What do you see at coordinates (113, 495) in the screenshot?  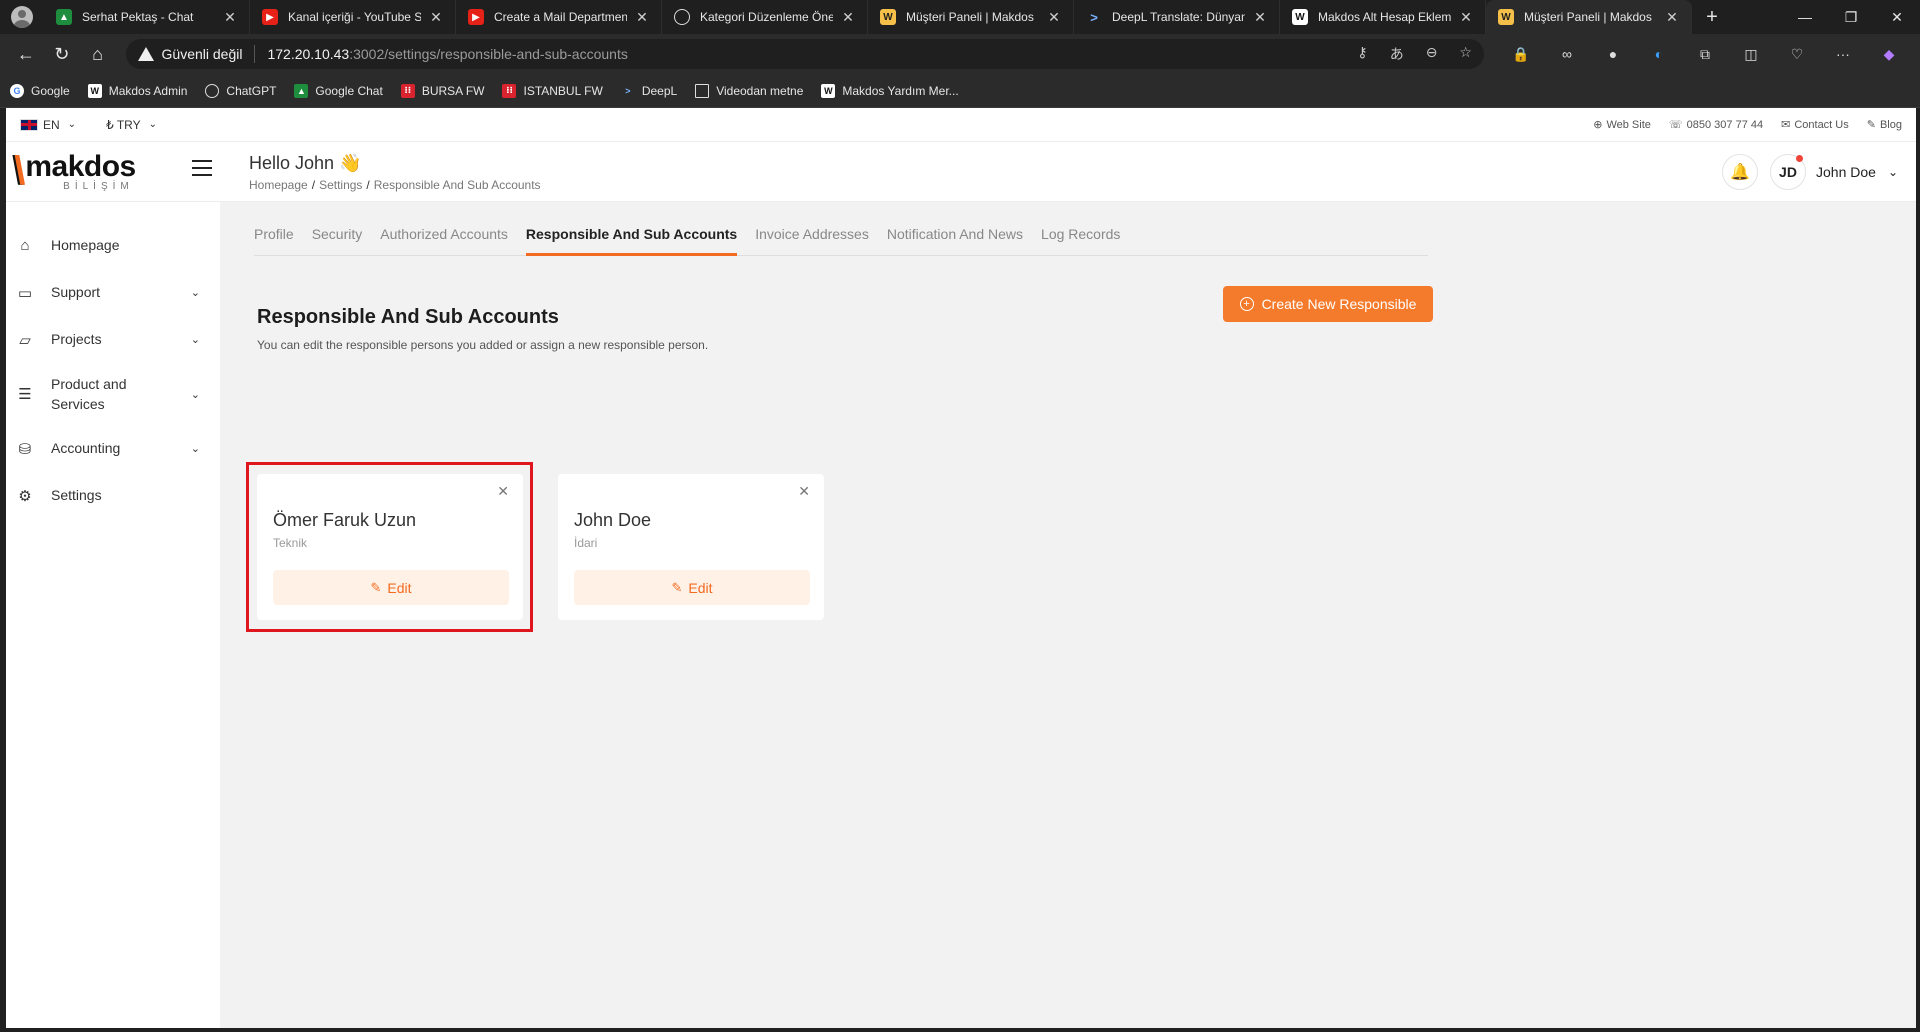 I see `sidebar-item-settings: ⚙ Settings` at bounding box center [113, 495].